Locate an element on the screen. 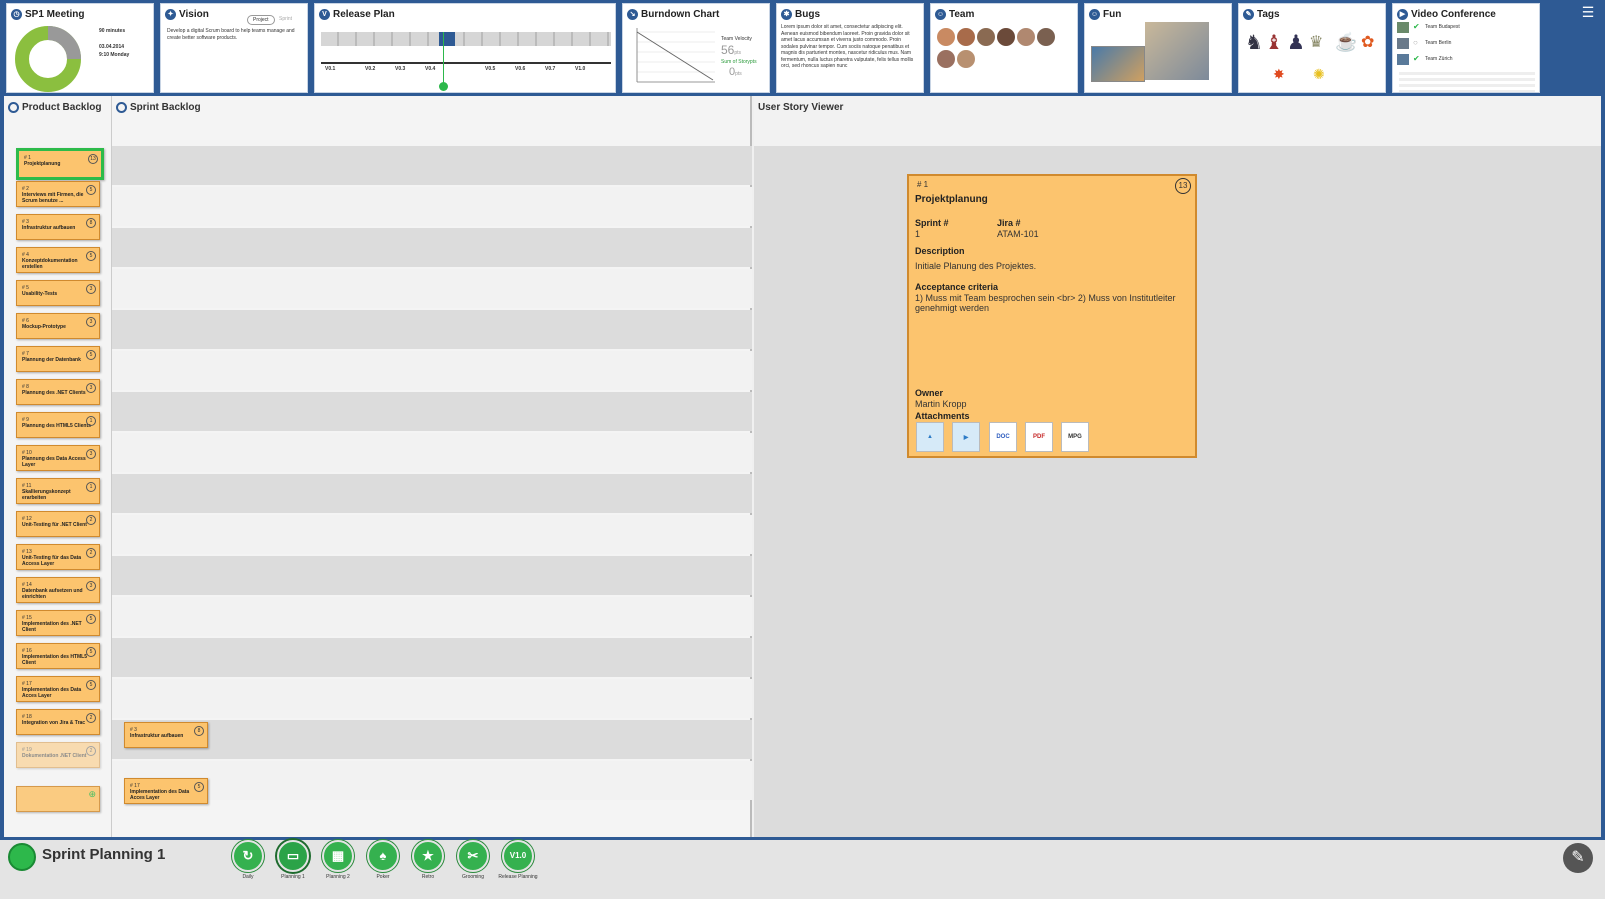 The width and height of the screenshot is (1605, 899). nav-grooming: ✂ Grooming is located at coordinates (473, 869).